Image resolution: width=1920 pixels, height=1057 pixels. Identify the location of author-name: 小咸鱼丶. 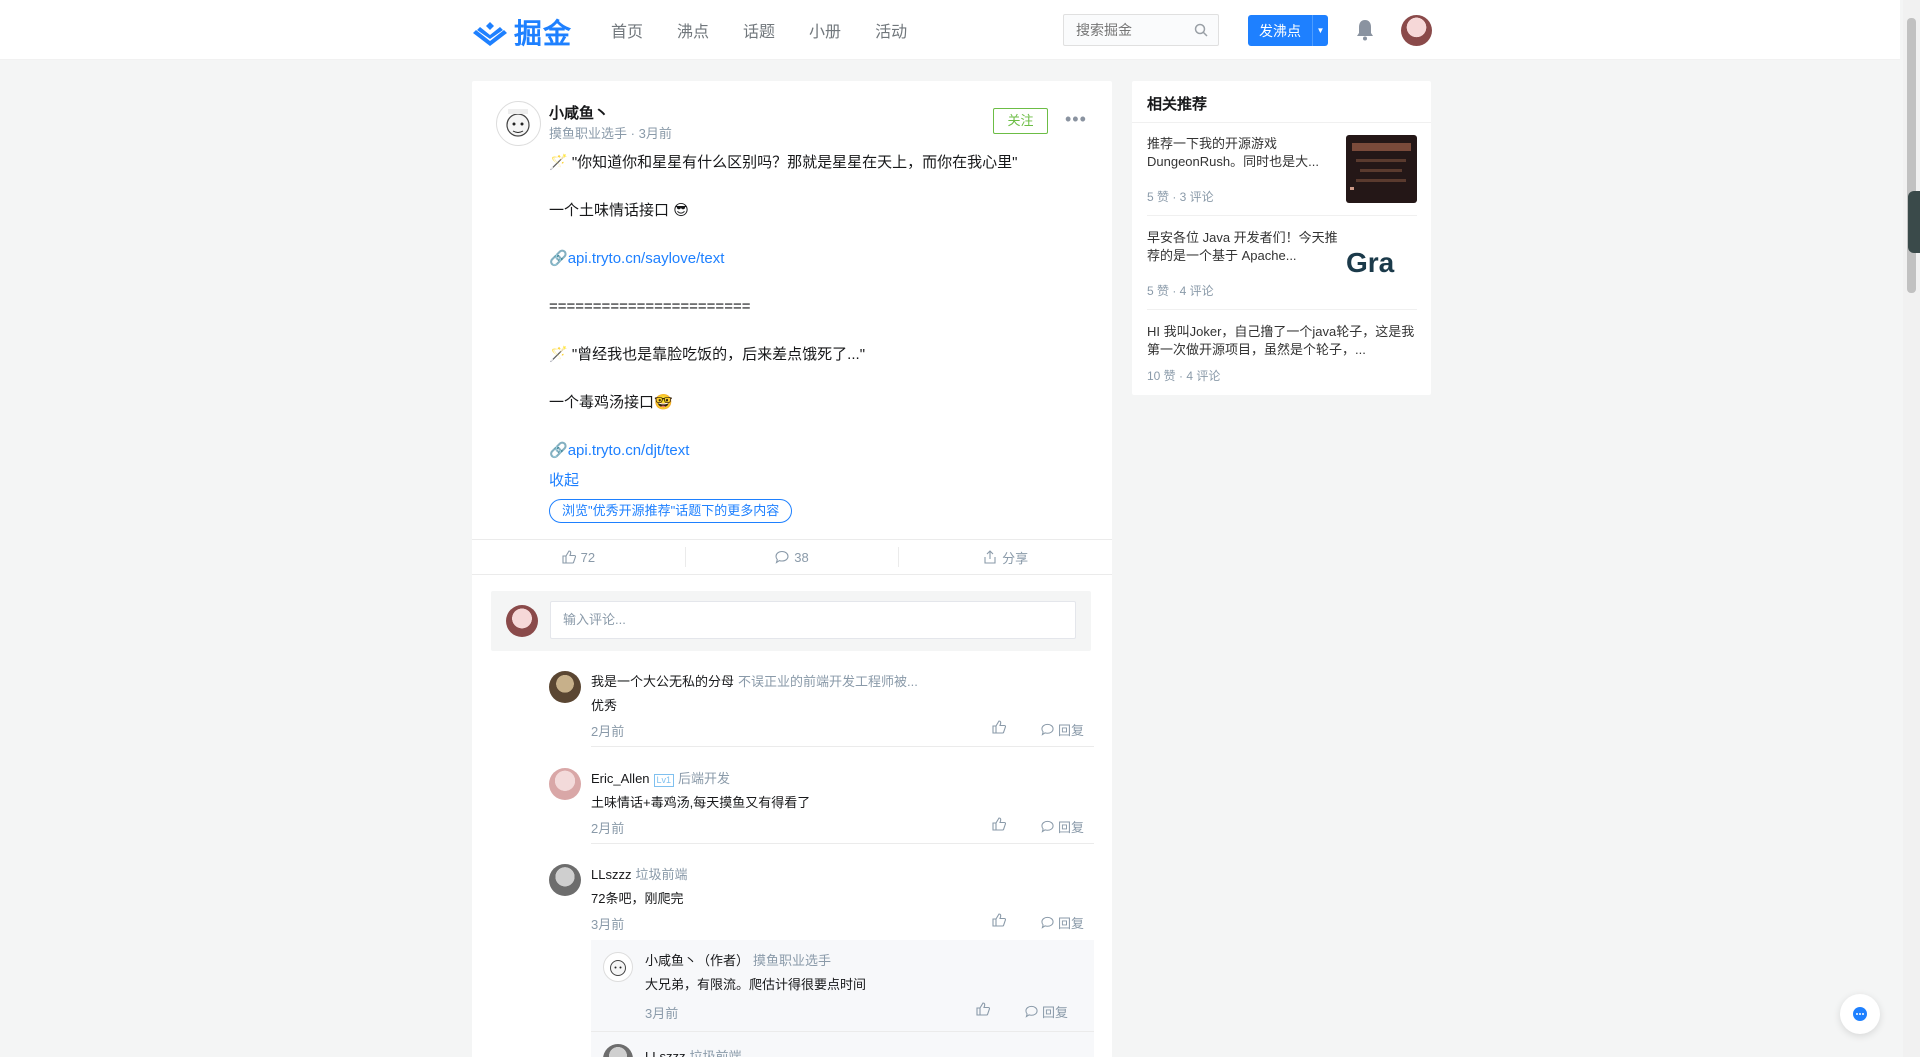
(579, 112).